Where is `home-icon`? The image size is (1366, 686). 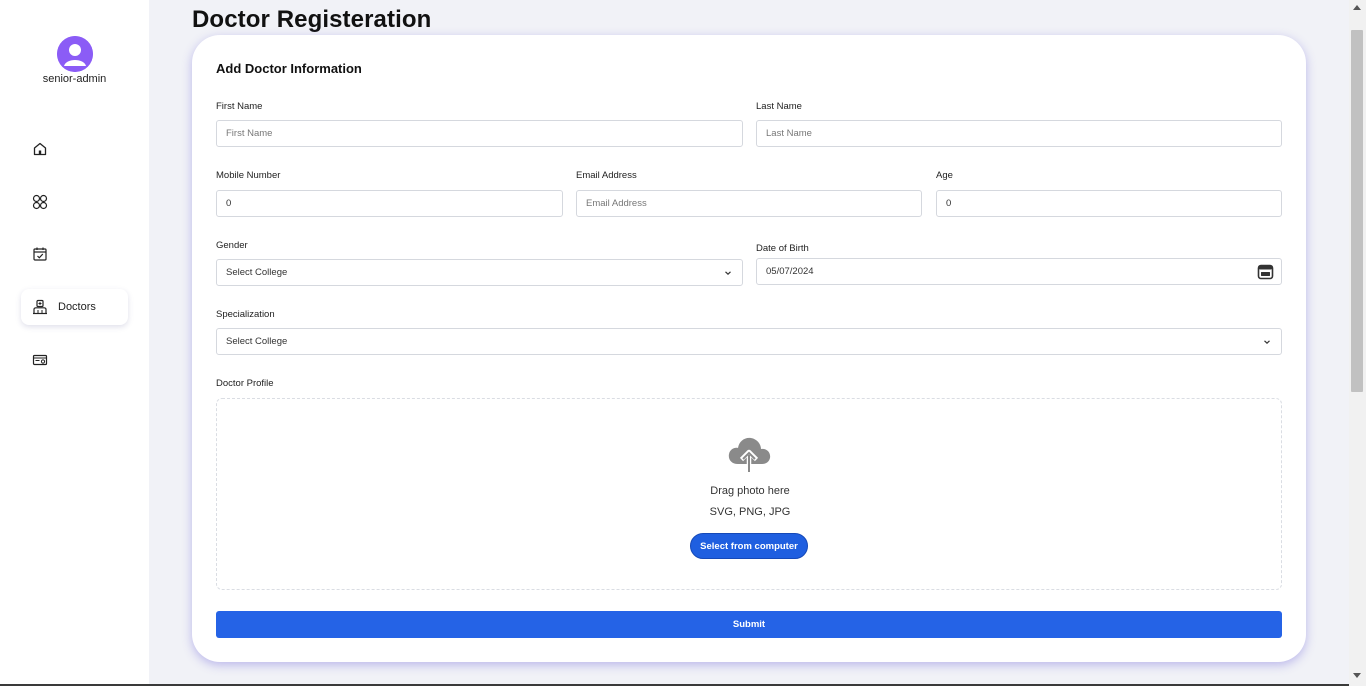 home-icon is located at coordinates (40, 149).